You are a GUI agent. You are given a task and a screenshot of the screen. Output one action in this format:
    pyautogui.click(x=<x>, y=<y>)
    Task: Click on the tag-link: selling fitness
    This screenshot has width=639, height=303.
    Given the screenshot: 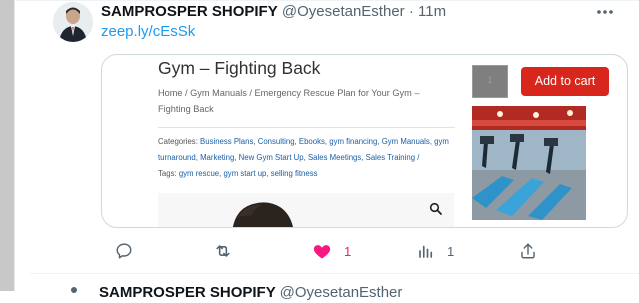 What is the action you would take?
    pyautogui.click(x=294, y=173)
    